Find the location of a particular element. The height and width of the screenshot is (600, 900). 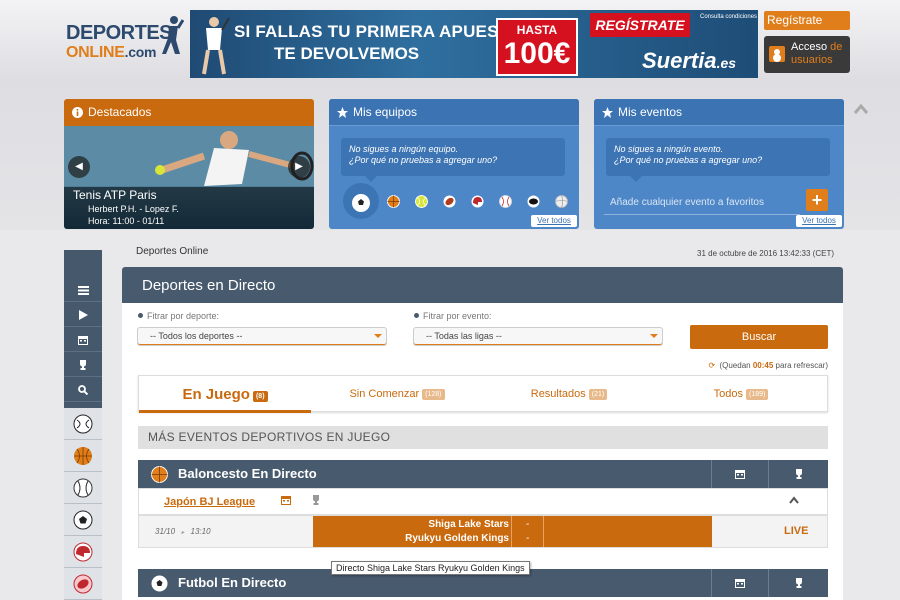

away-score: - is located at coordinates (528, 538).